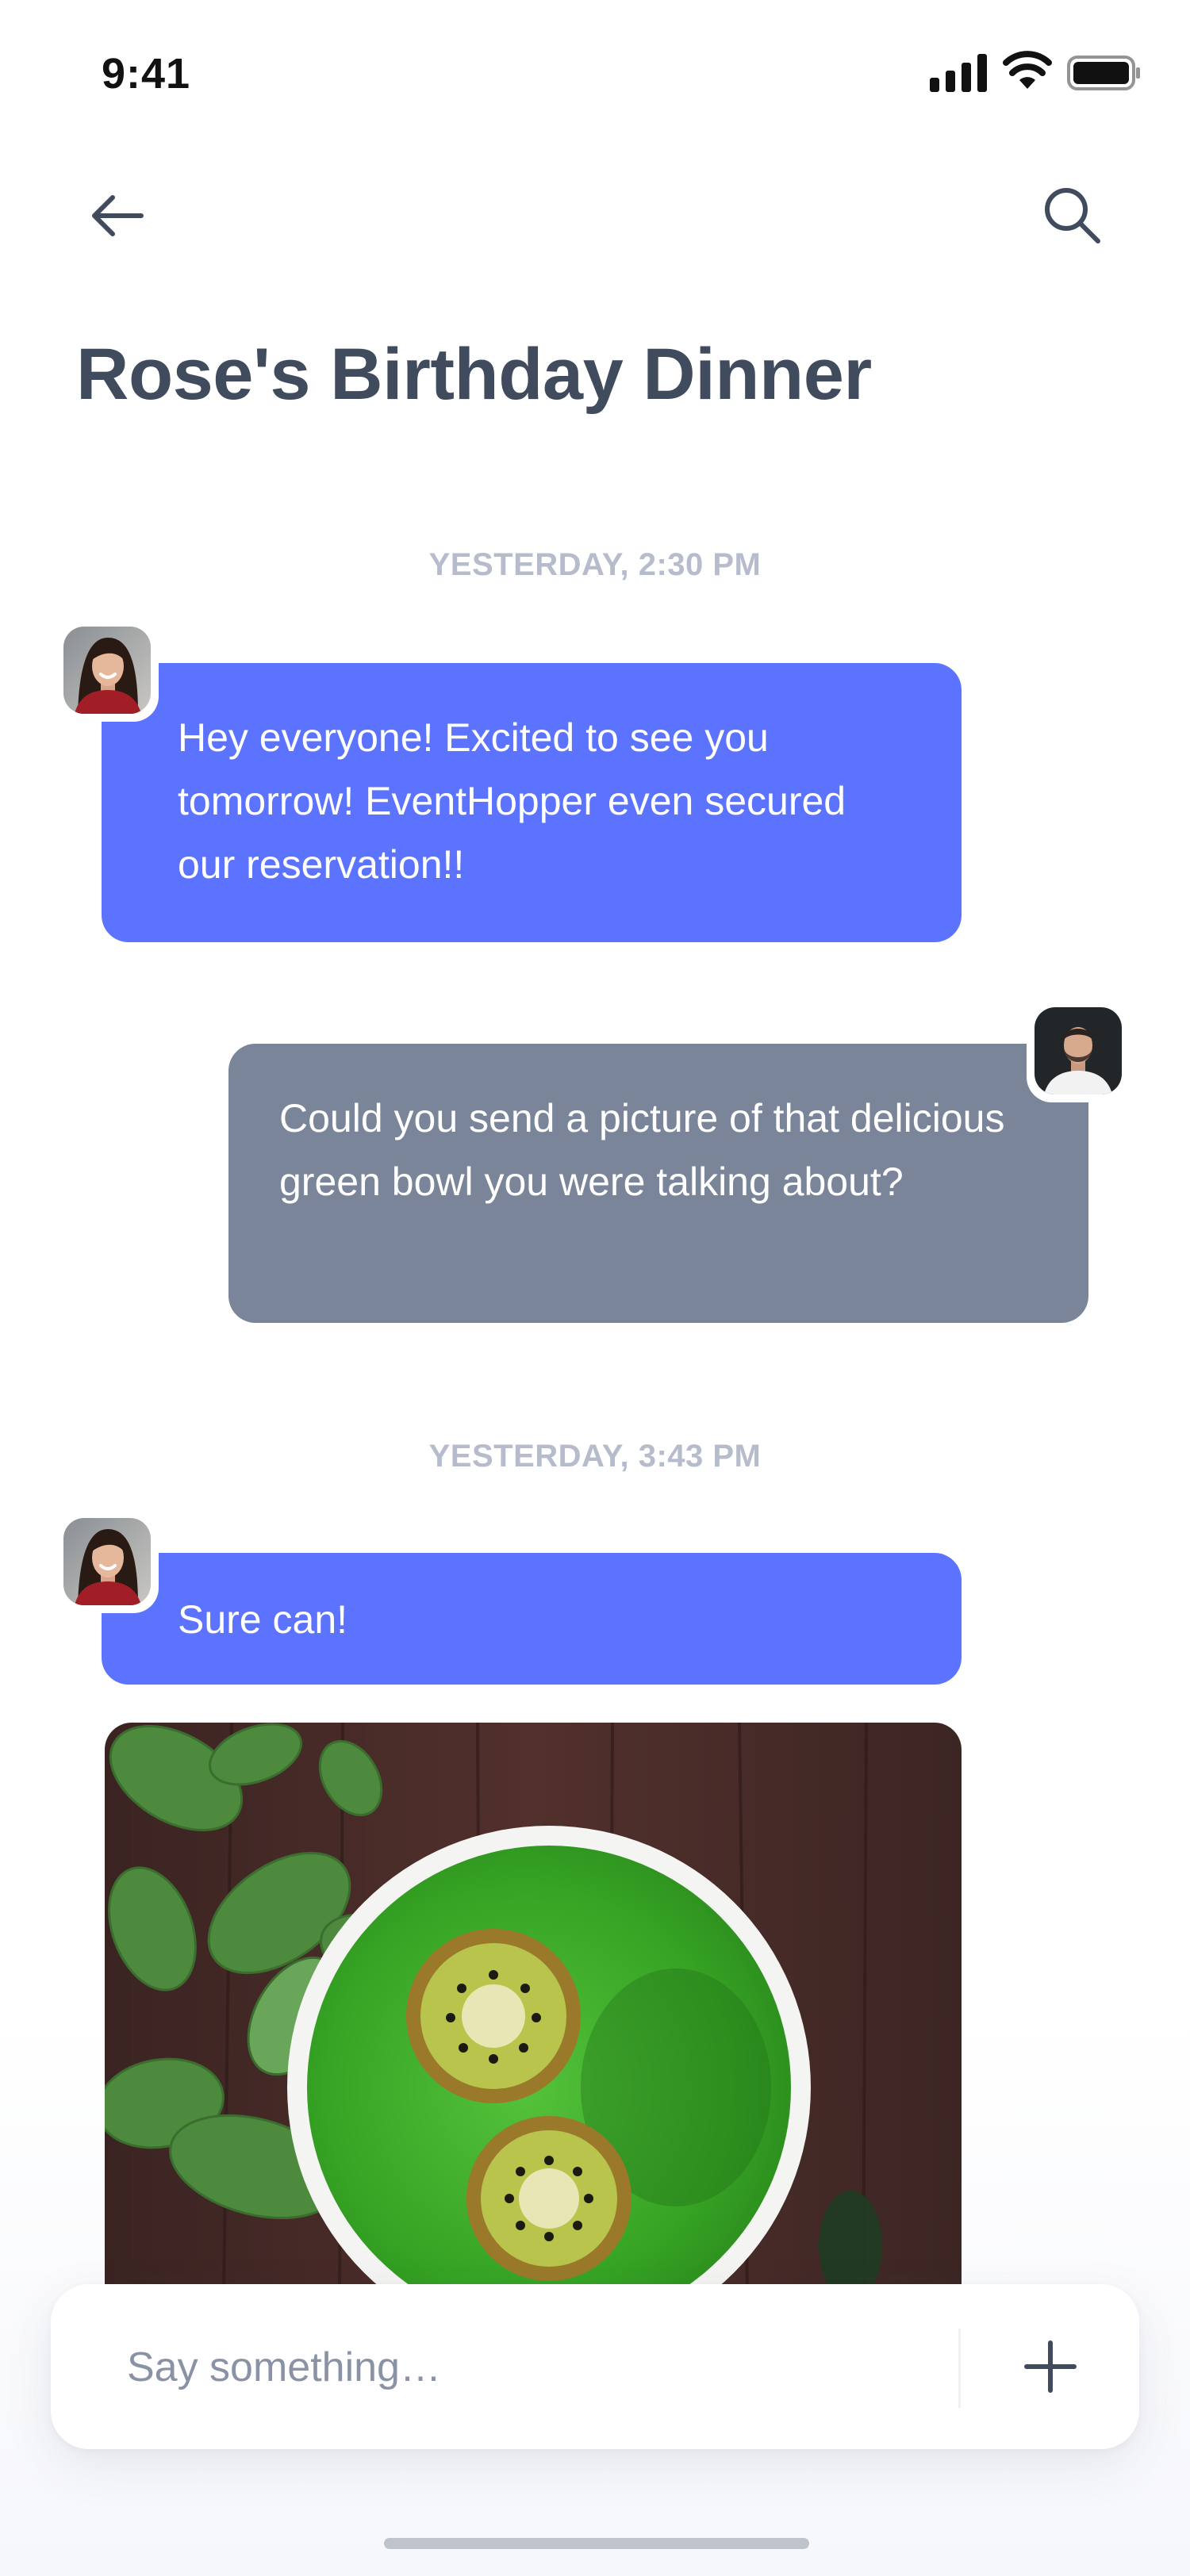 The height and width of the screenshot is (2576, 1190). I want to click on message-timestamp: YESTERDAY, 2:30 PM, so click(595, 564).